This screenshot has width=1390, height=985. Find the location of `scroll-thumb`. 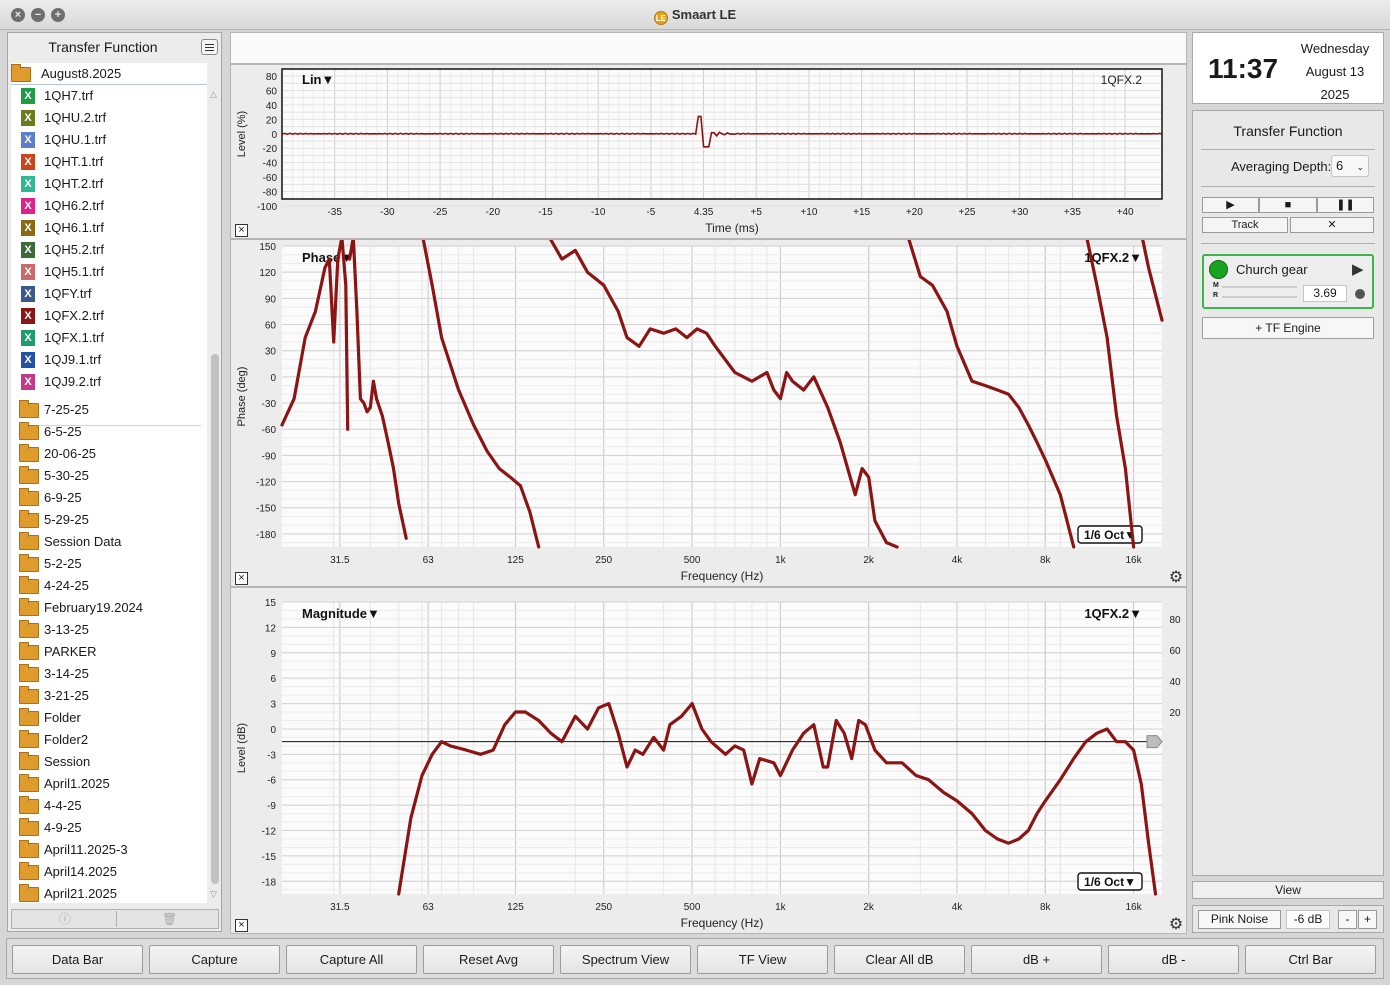

scroll-thumb is located at coordinates (215, 619).